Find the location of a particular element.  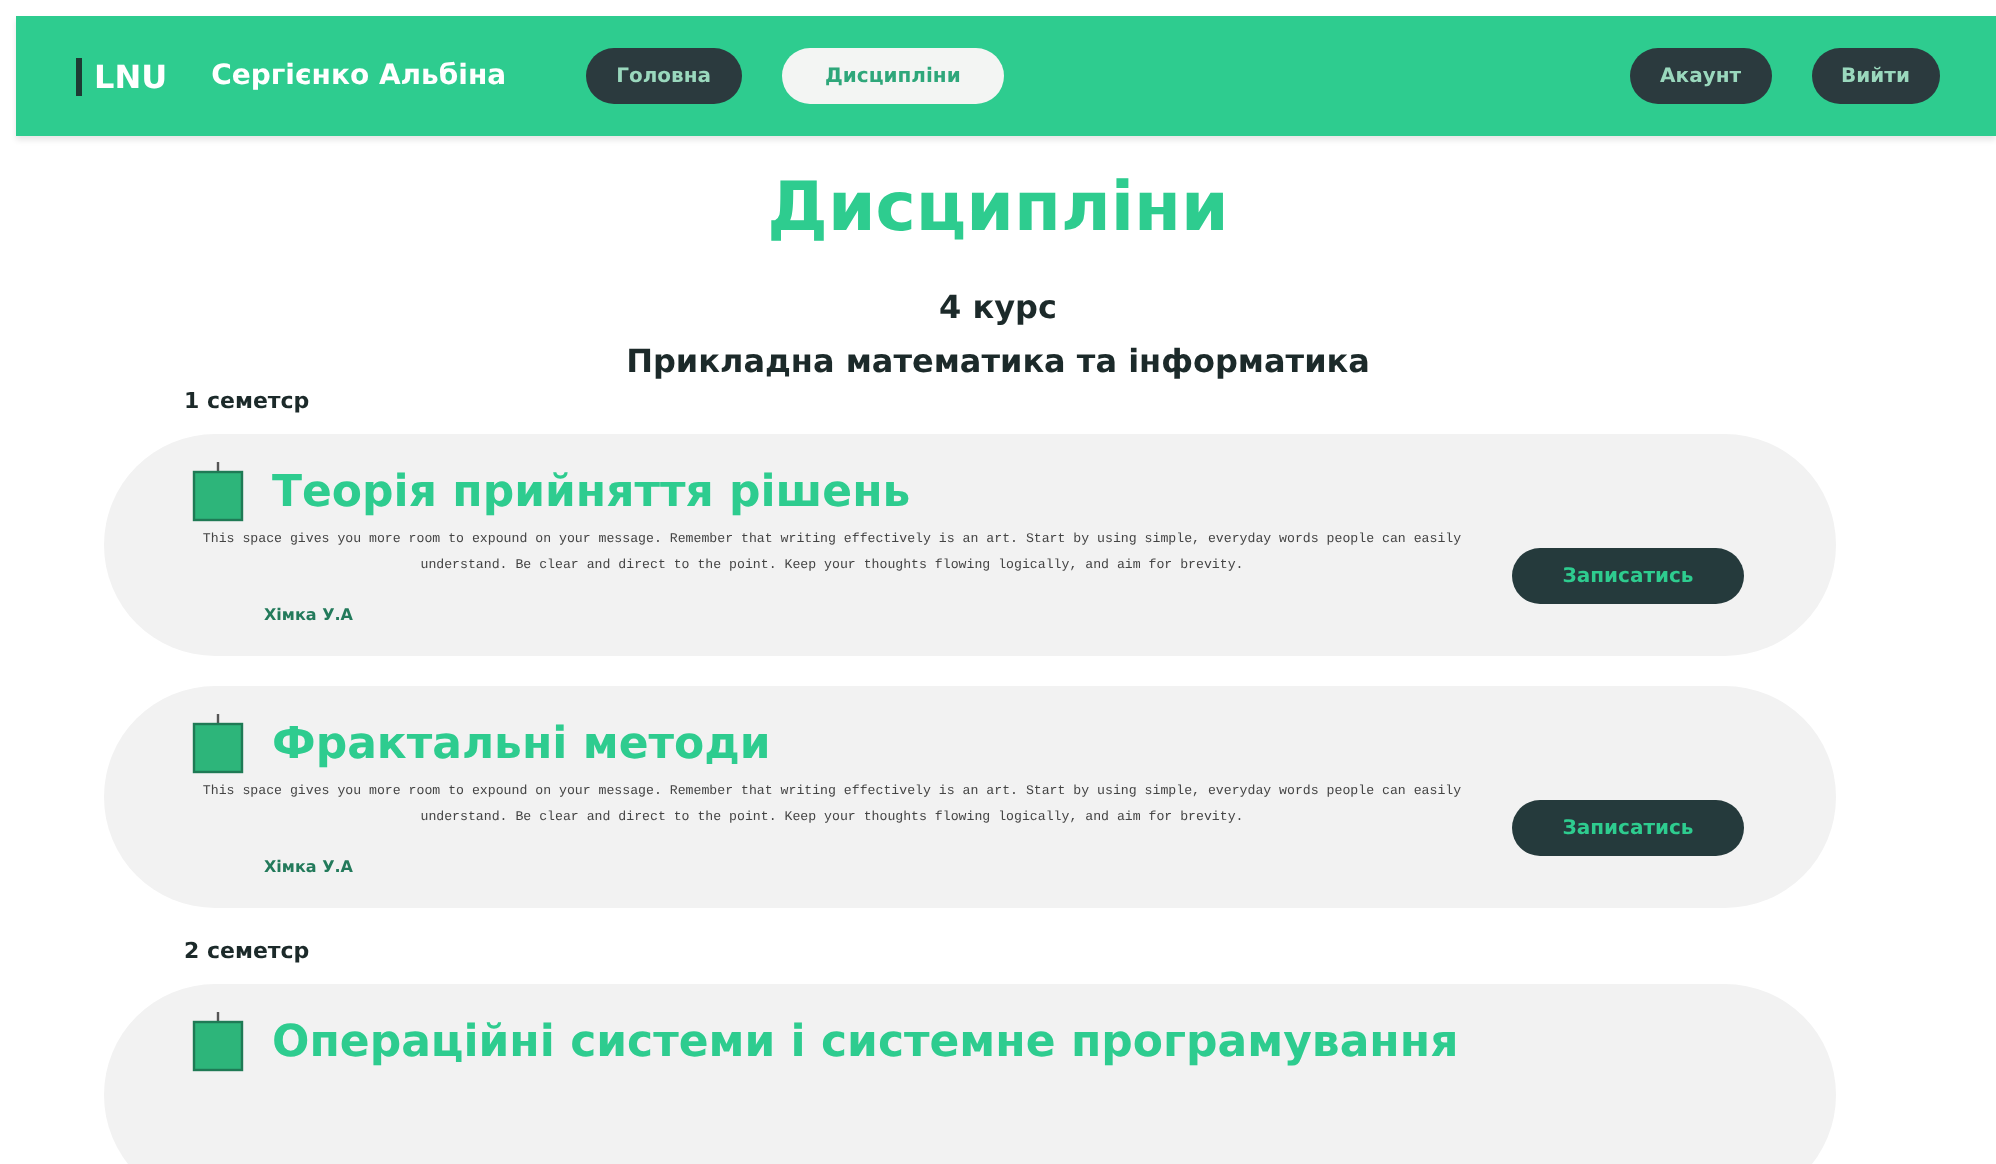

user-name: Сергієнко Альбіна is located at coordinates (359, 76).